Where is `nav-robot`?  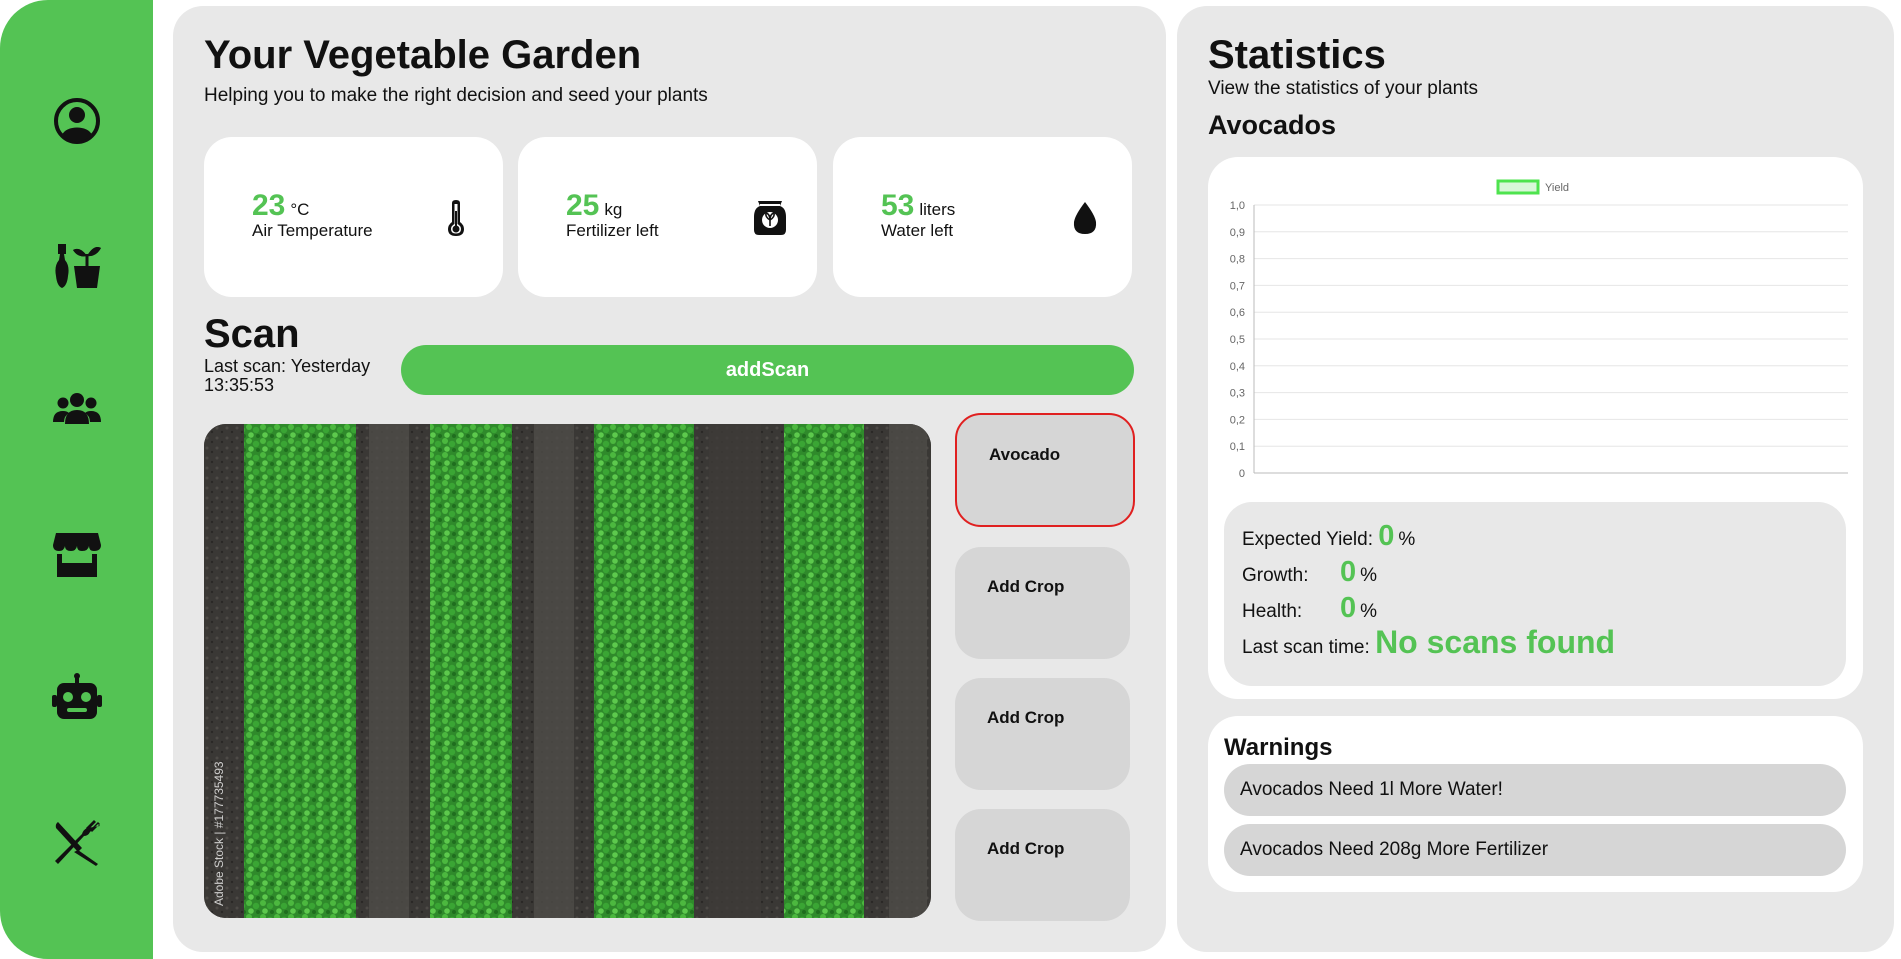 nav-robot is located at coordinates (77, 698).